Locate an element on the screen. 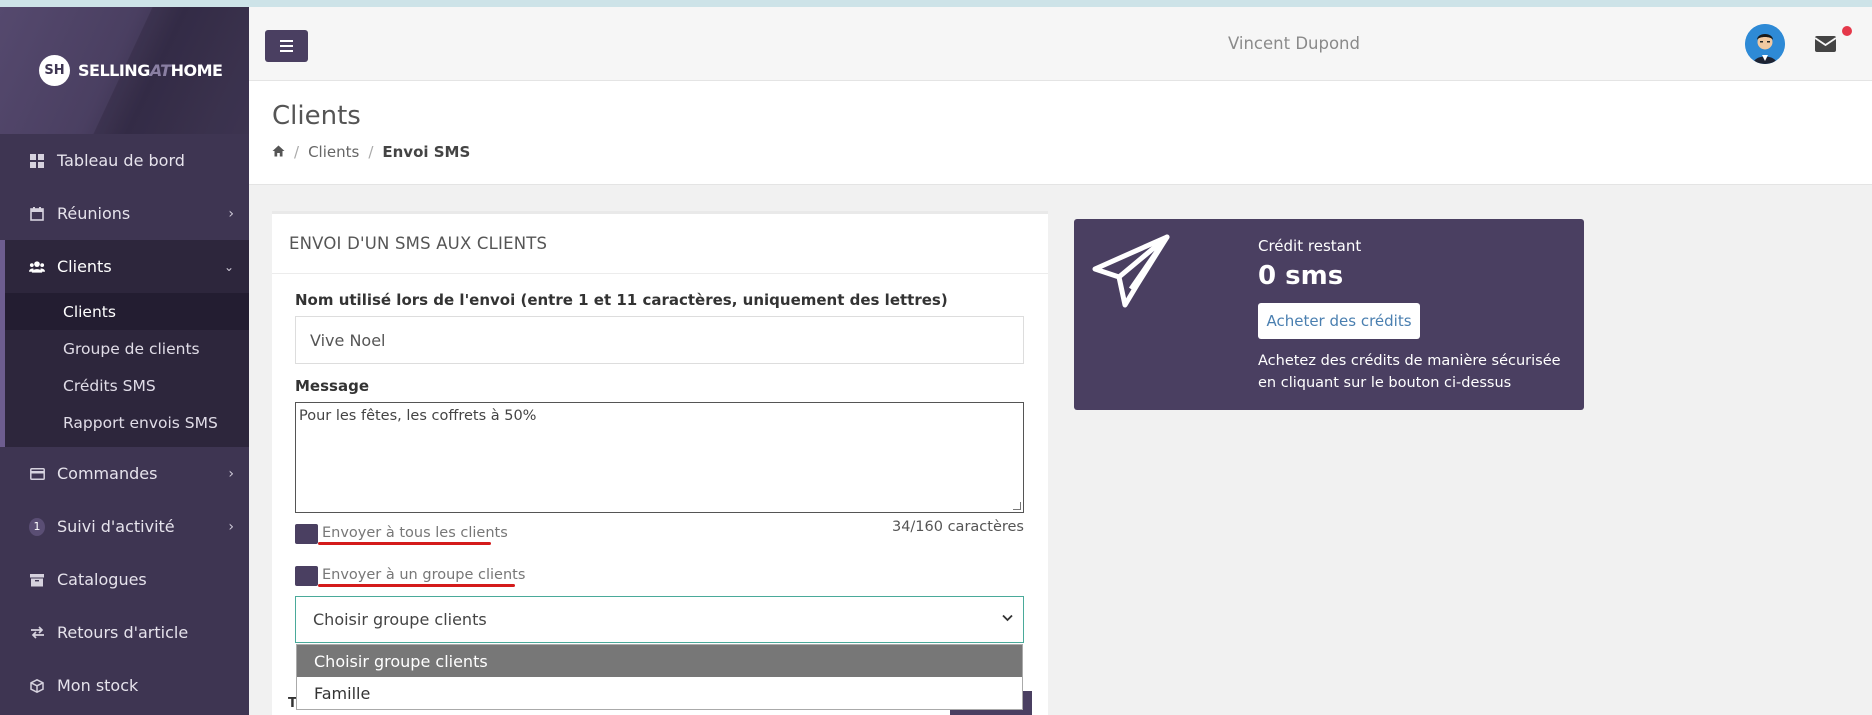  sidebar-item-label: Réunions is located at coordinates (94, 213).